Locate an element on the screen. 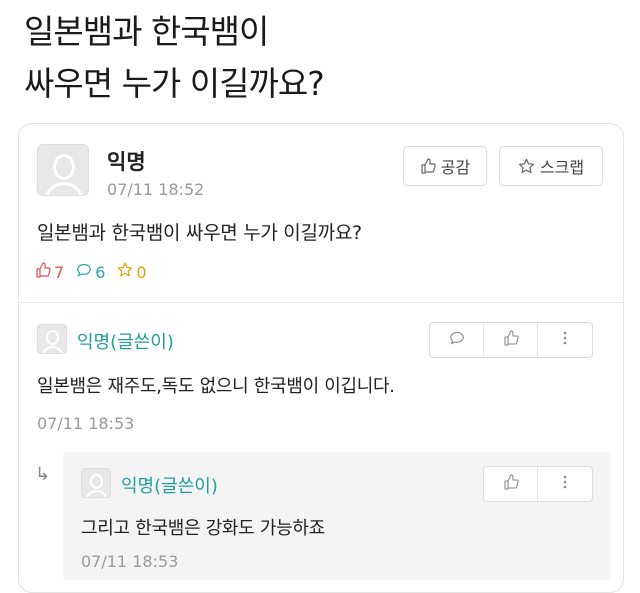  like-count: 7 is located at coordinates (49, 272).